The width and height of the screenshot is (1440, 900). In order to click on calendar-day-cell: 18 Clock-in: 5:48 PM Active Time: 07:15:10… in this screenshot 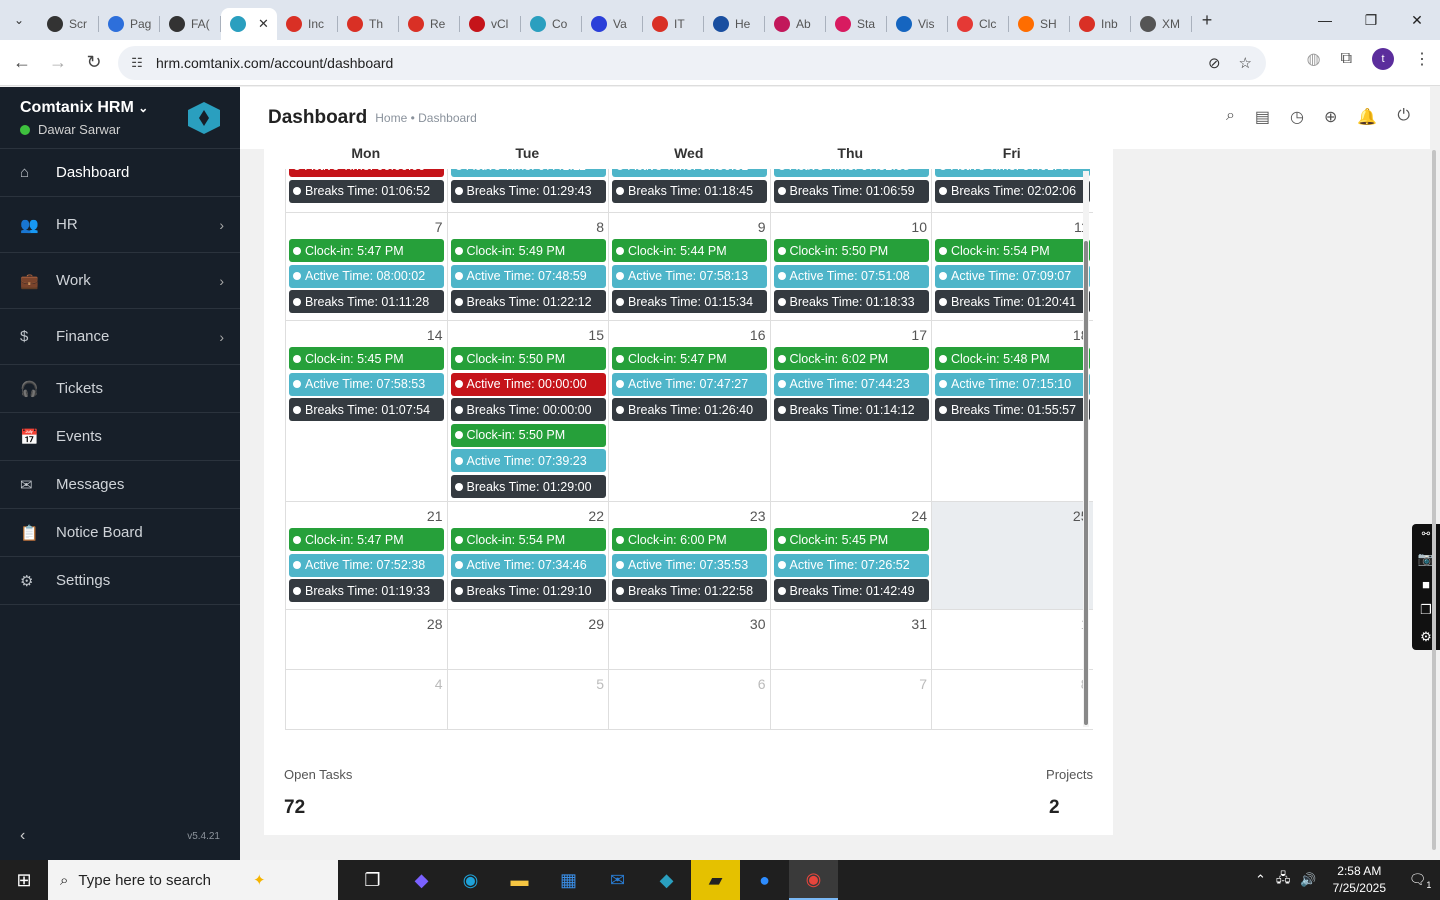, I will do `click(1012, 411)`.